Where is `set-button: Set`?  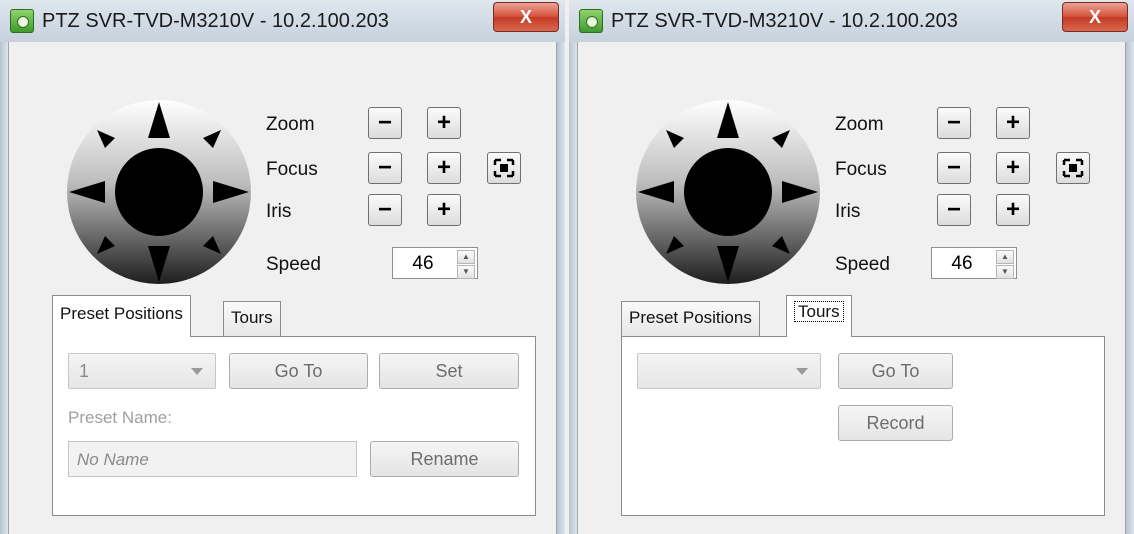 set-button: Set is located at coordinates (449, 371).